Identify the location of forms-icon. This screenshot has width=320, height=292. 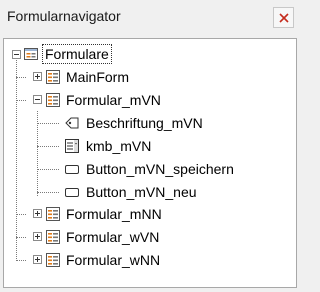
(31, 54).